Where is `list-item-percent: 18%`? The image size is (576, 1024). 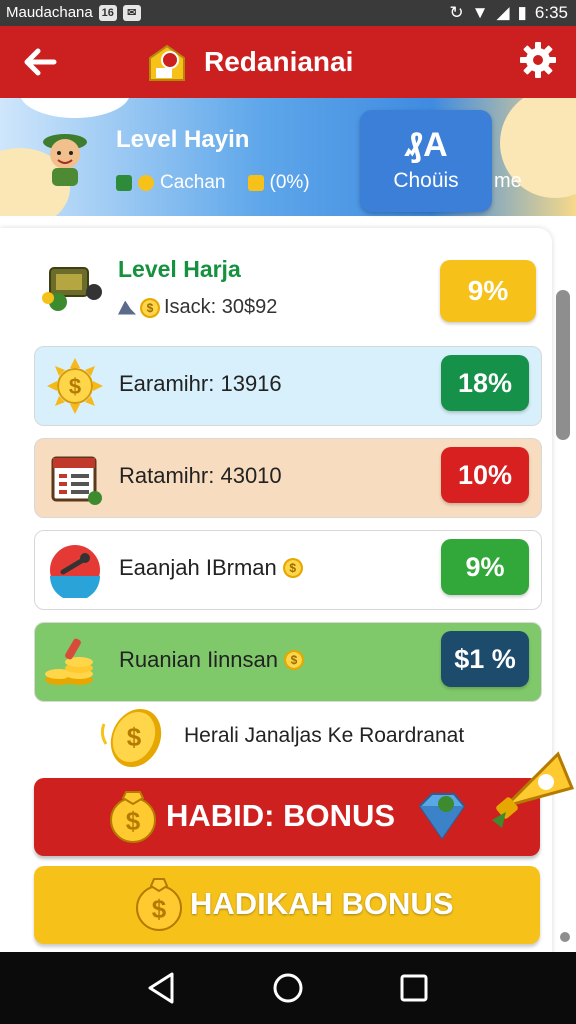
list-item-percent: 18% is located at coordinates (485, 383).